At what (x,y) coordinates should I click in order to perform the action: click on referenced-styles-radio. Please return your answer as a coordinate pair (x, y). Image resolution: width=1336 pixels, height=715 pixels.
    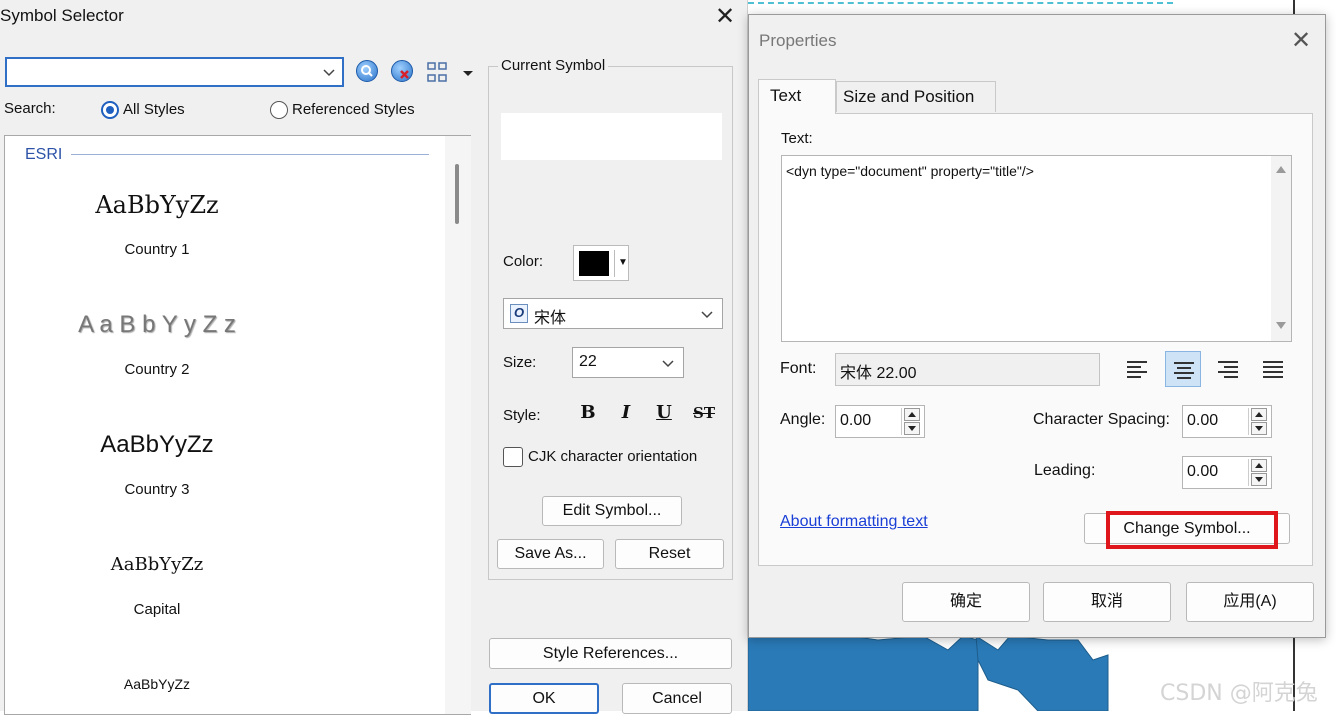
    Looking at the image, I should click on (279, 110).